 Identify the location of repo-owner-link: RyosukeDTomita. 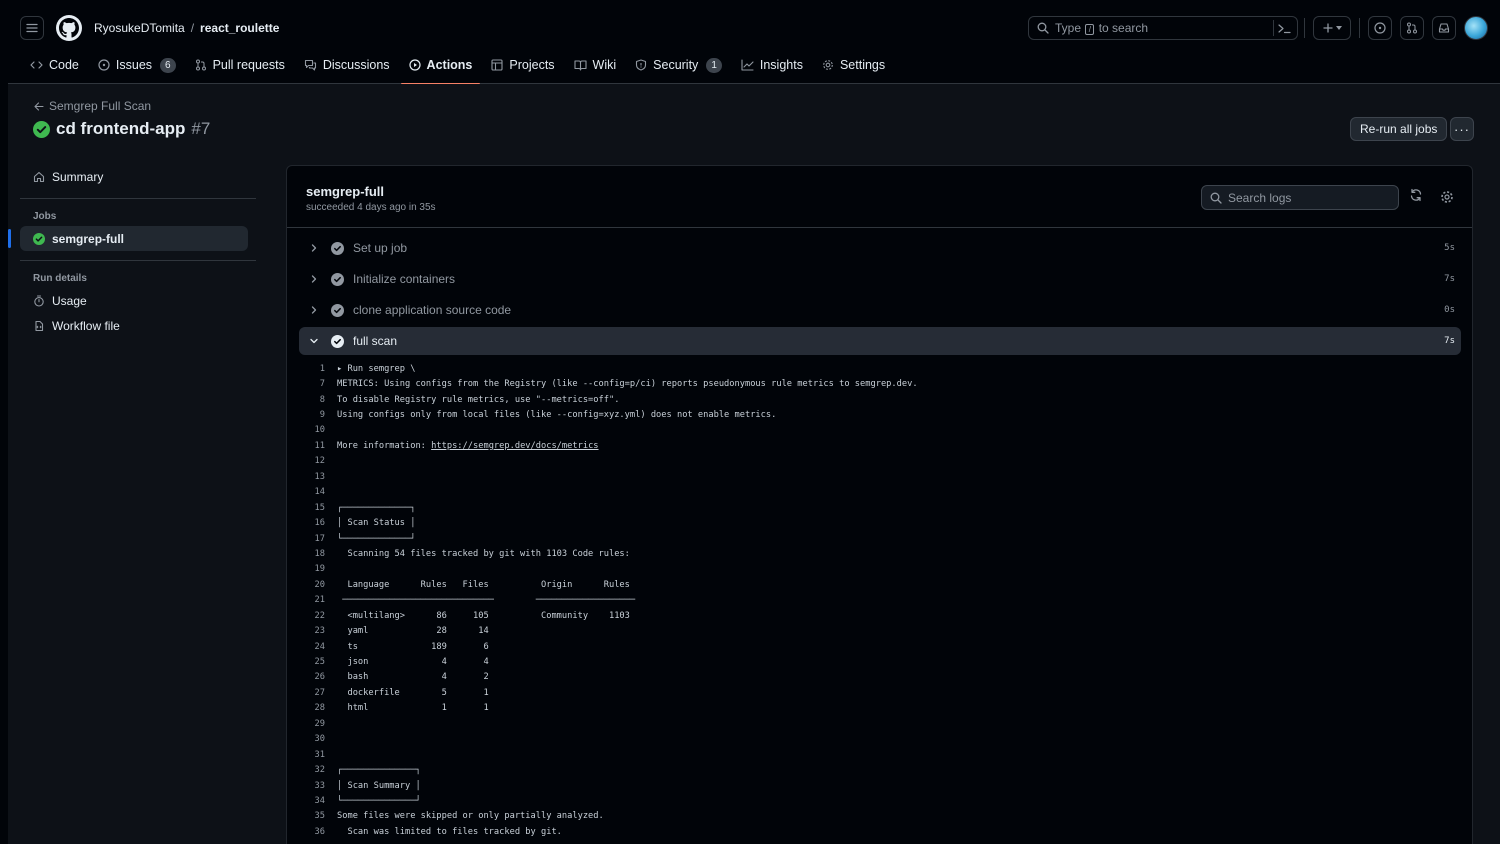
(139, 28).